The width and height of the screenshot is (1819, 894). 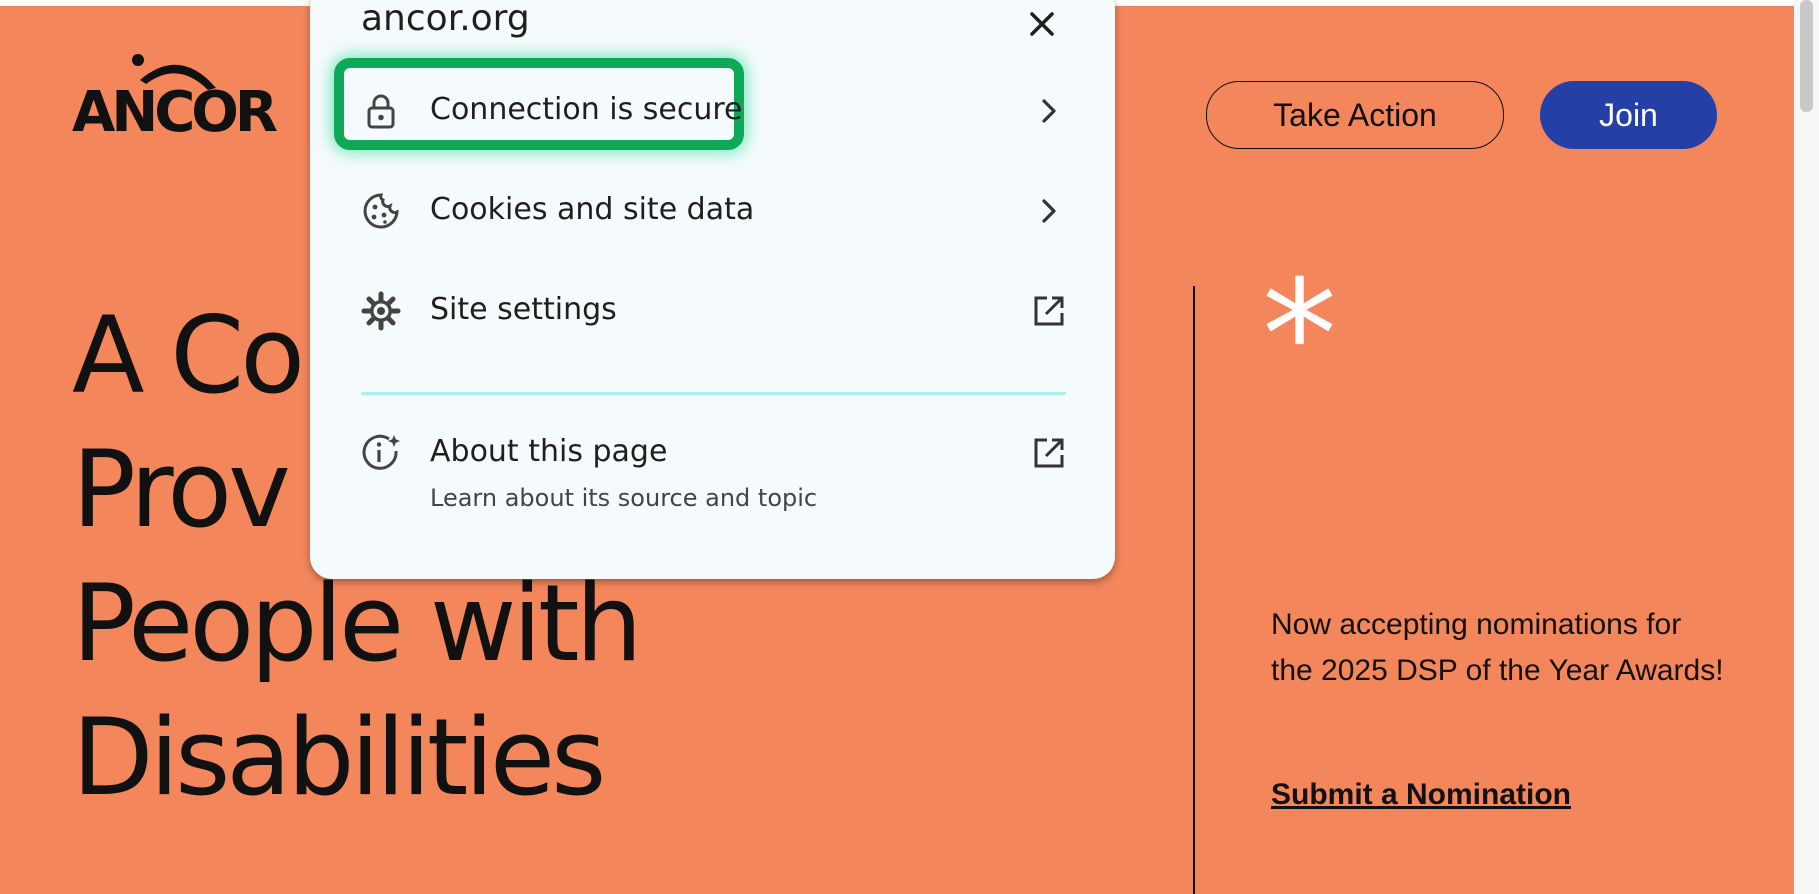 I want to click on about-this-page-label: About this page, so click(x=549, y=451).